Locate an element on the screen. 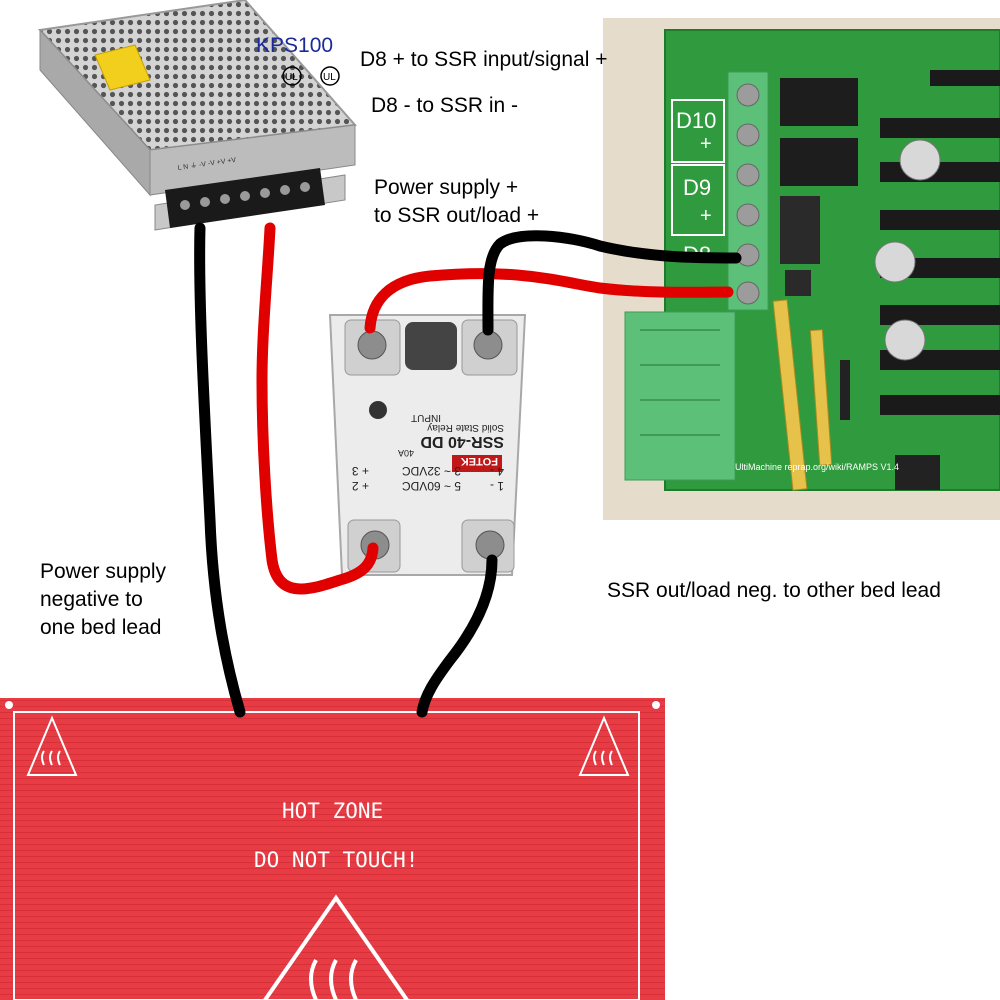 The image size is (1000, 1000). label-d8-minus: D8 - to SSR in - is located at coordinates (445, 105).